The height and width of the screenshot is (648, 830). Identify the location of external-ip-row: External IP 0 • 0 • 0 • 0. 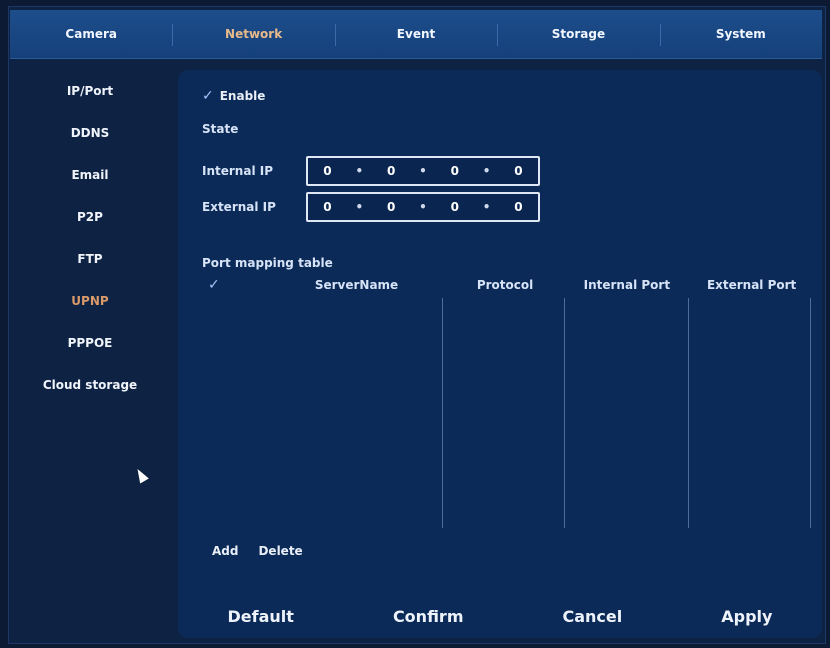
(371, 207).